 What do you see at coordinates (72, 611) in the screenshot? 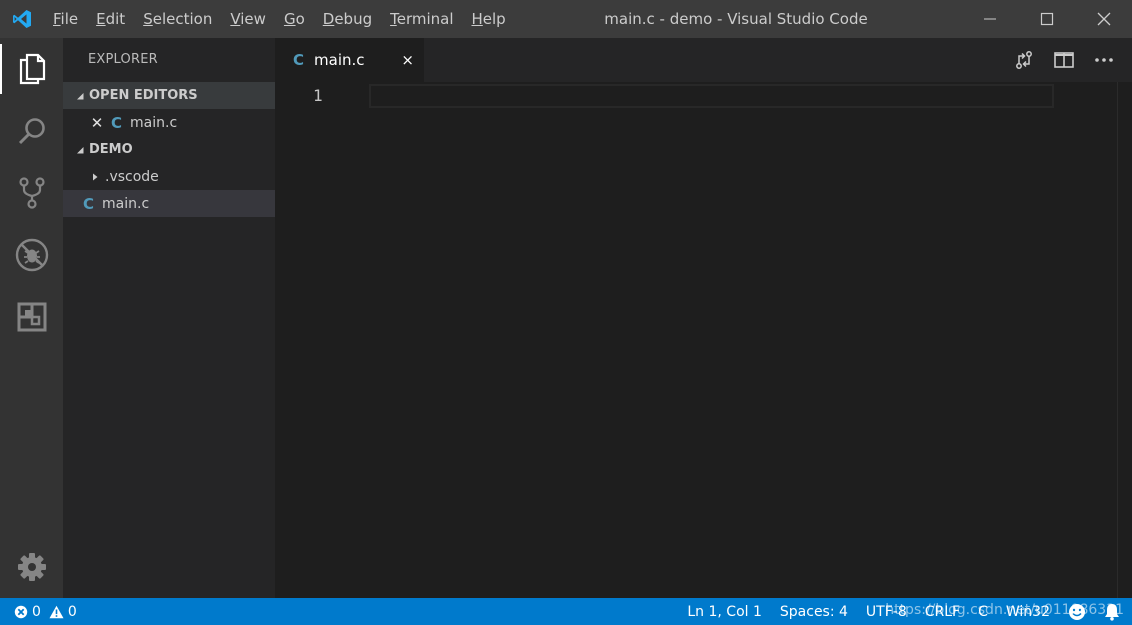
I see `warning-count: 0` at bounding box center [72, 611].